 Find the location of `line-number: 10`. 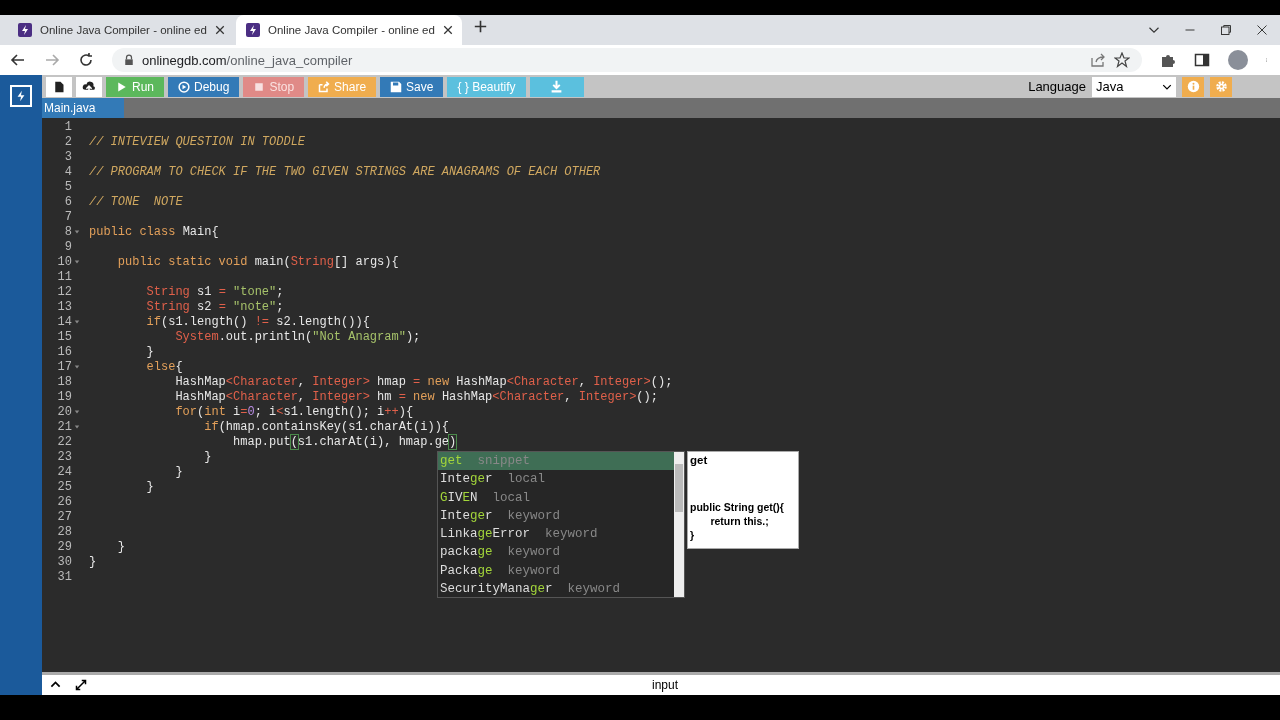

line-number: 10 is located at coordinates (64, 262).